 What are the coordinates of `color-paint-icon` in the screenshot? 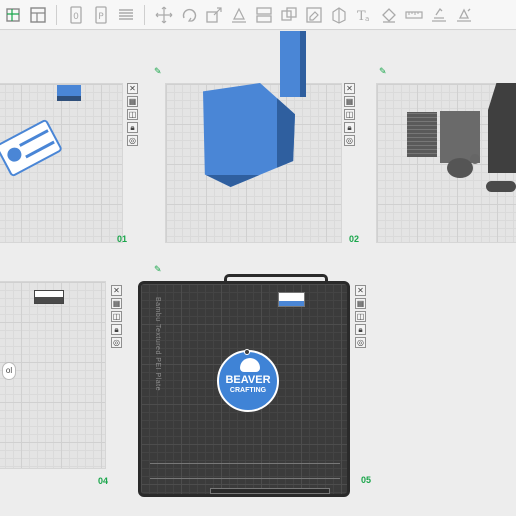 It's located at (388, 15).